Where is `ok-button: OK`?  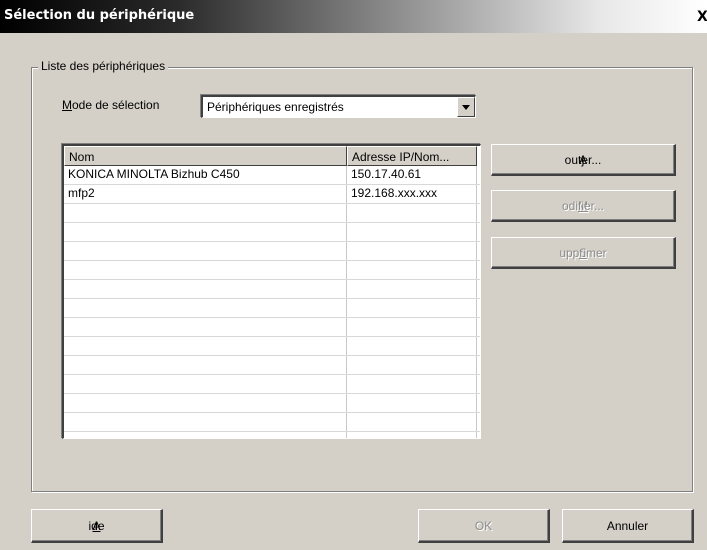
ok-button: OK is located at coordinates (484, 526).